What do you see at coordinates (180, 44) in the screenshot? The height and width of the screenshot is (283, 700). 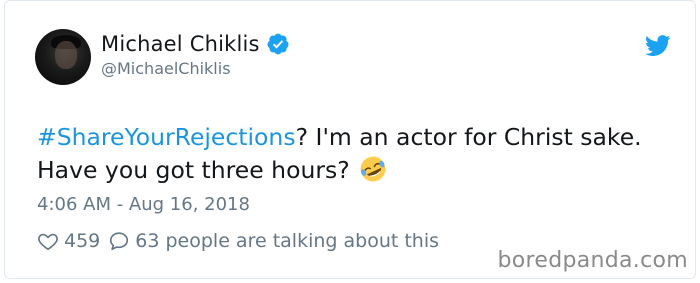 I see `author-name: Michael Chiklis` at bounding box center [180, 44].